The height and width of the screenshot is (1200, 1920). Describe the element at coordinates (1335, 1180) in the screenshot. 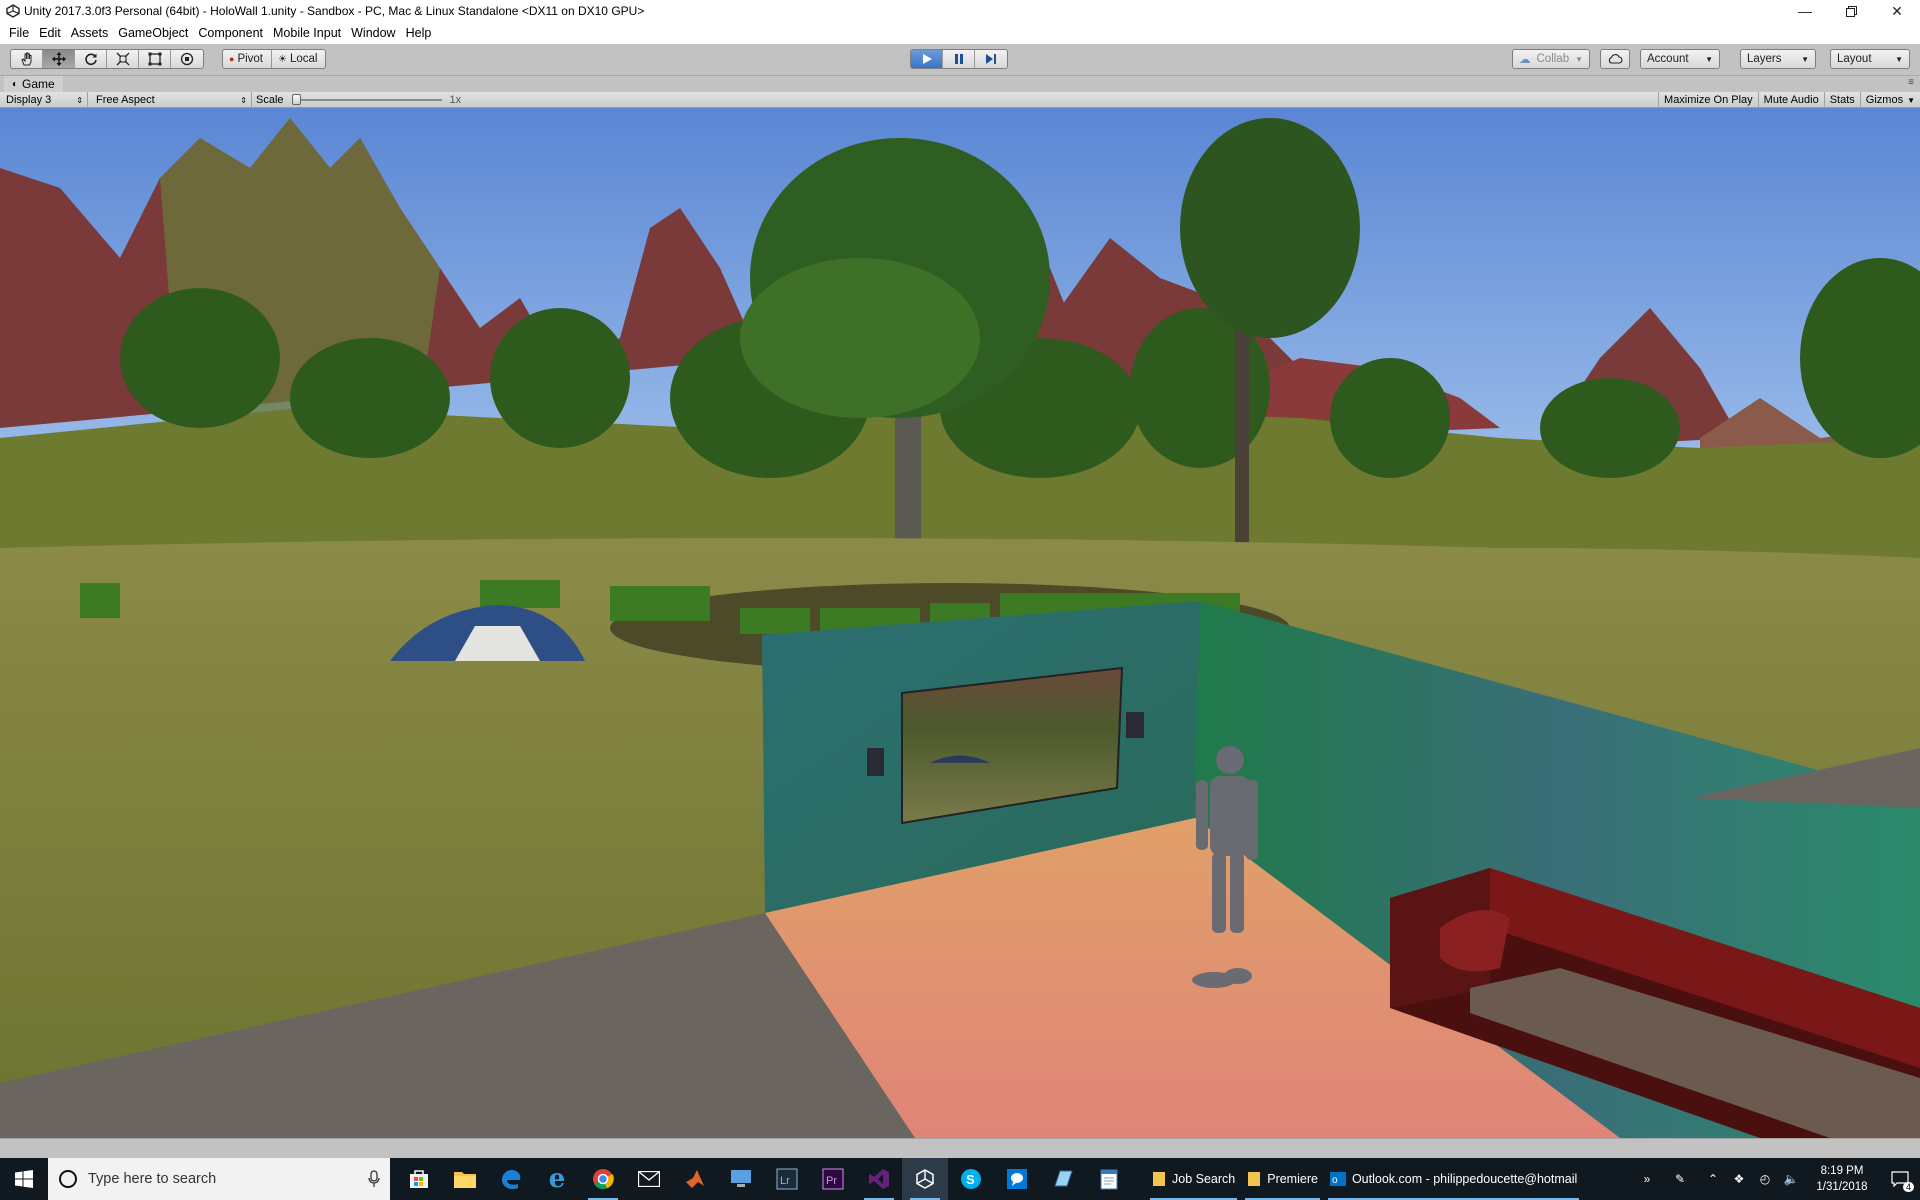

I see `svg-text: o` at that location.